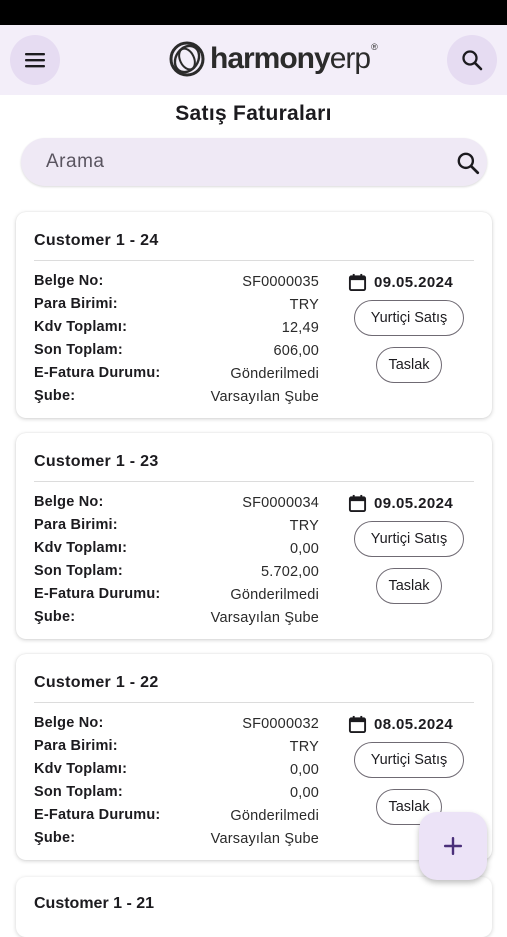 The image size is (507, 937). Describe the element at coordinates (280, 282) in the screenshot. I see `doc-no-value: SF0000035` at that location.